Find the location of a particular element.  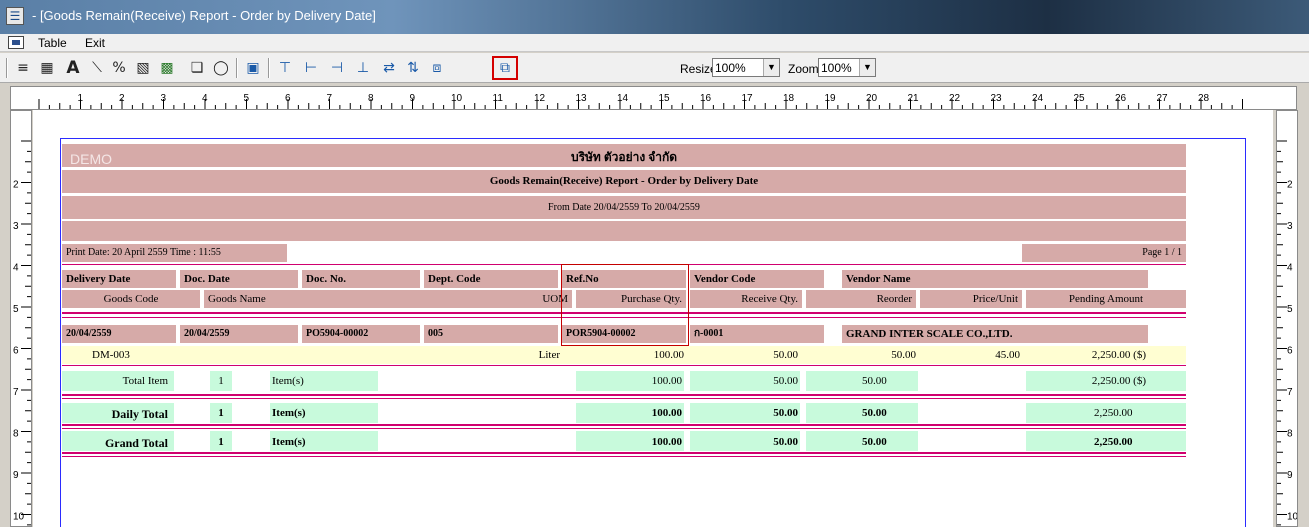

grand-total-label: Grand Total is located at coordinates (136, 443).